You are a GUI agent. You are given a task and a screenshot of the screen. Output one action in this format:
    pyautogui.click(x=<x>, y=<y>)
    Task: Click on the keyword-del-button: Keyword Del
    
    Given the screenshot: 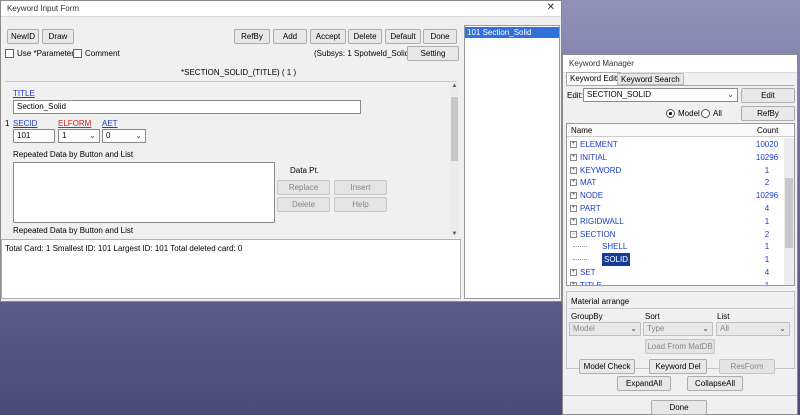 What is the action you would take?
    pyautogui.click(x=678, y=366)
    